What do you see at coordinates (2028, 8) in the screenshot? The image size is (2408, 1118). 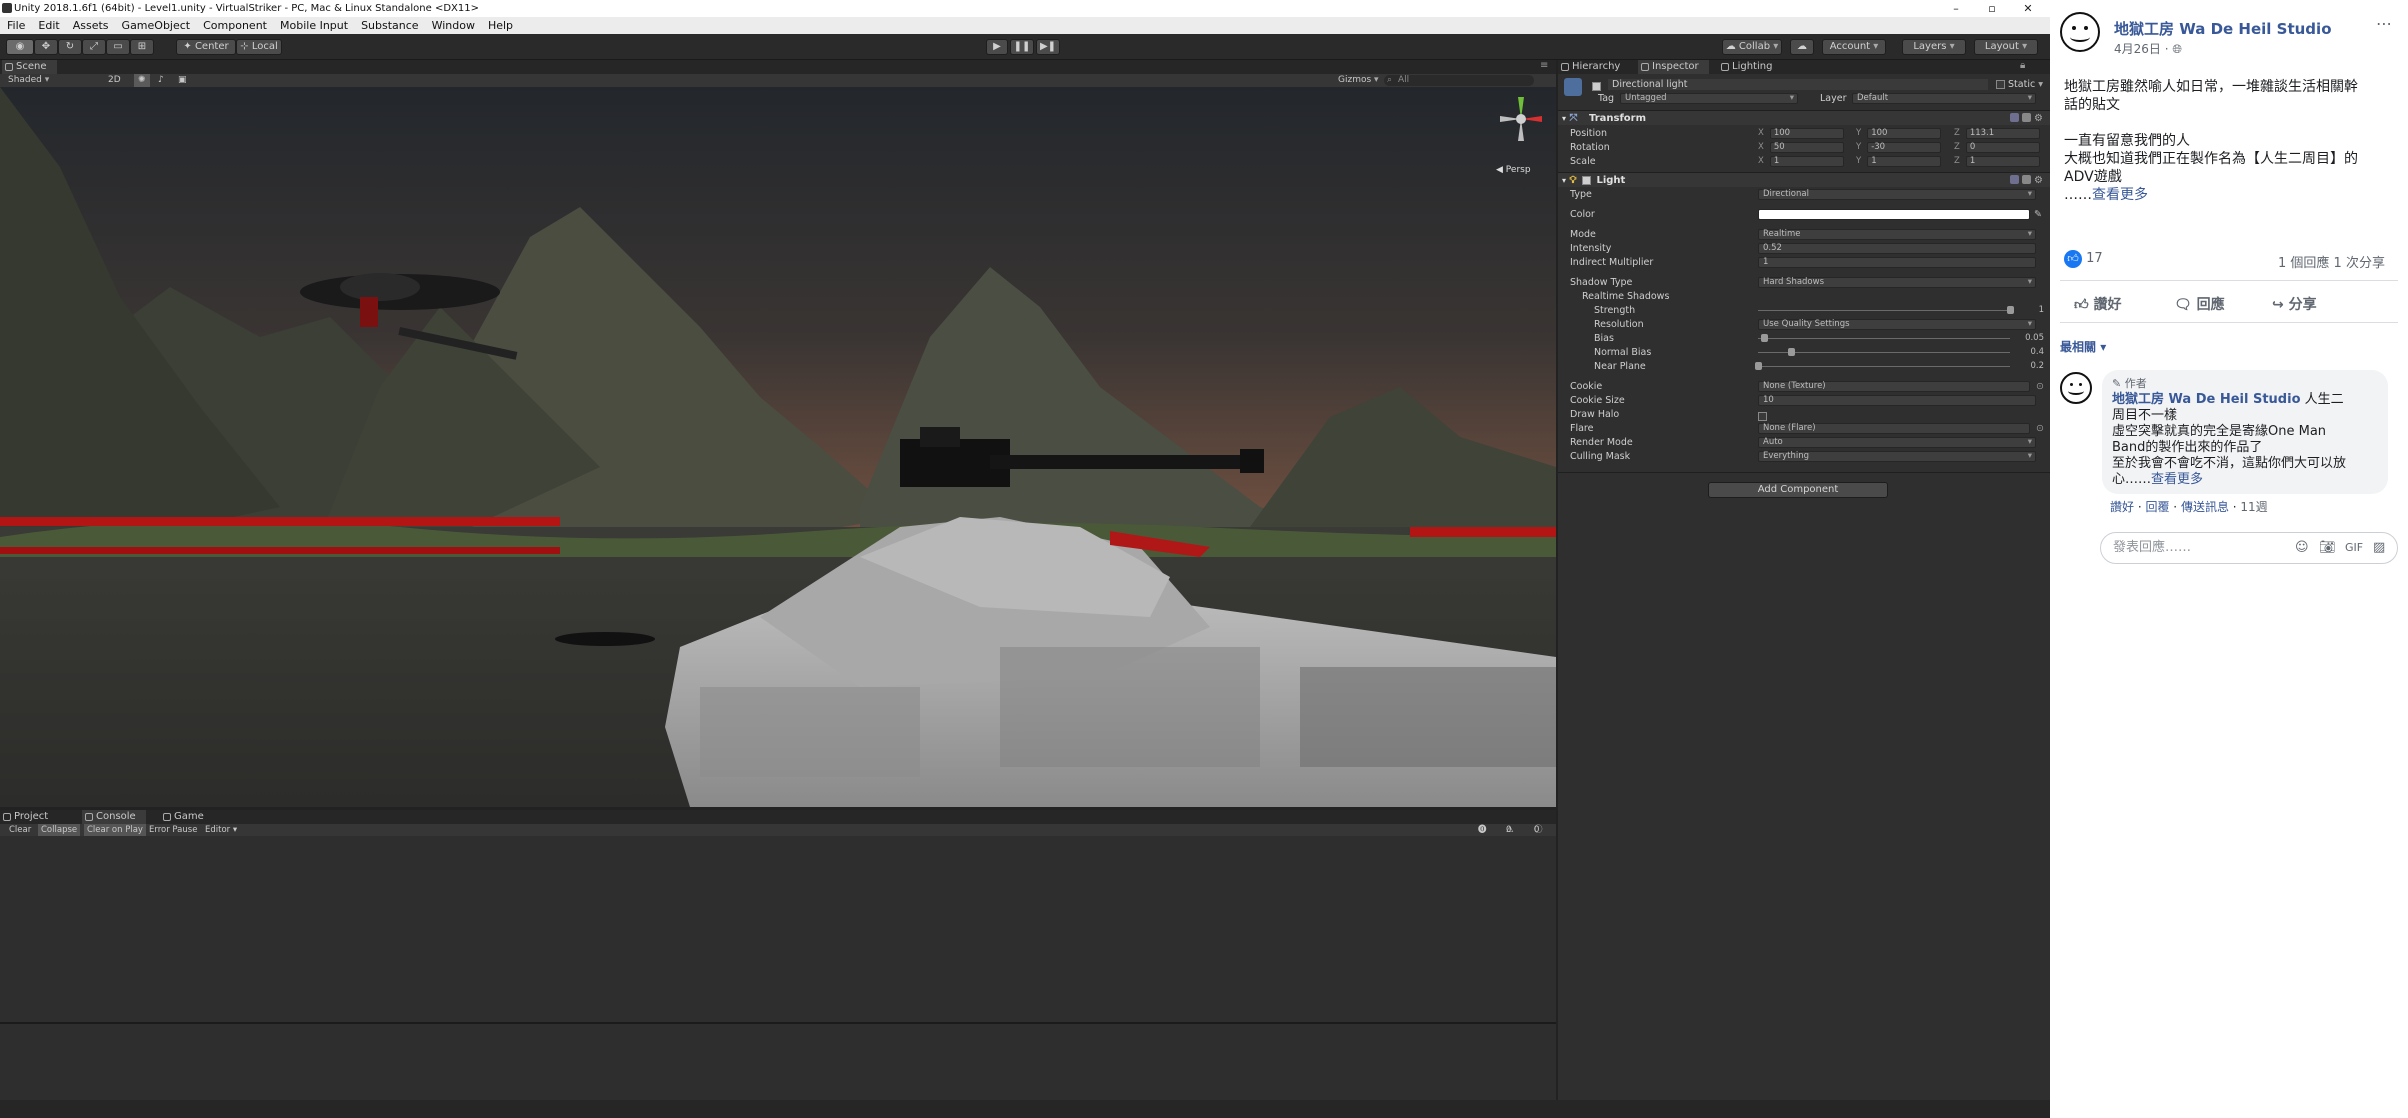 I see `close-button: ✕` at bounding box center [2028, 8].